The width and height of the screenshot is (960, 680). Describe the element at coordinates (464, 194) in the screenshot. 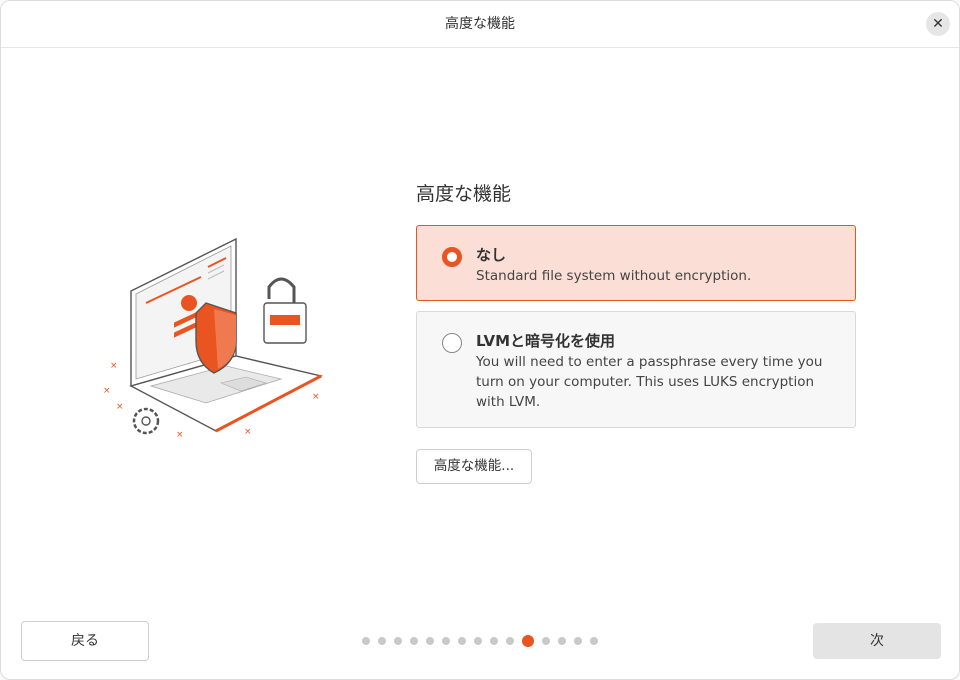

I see `page-heading: 高度な機能` at that location.